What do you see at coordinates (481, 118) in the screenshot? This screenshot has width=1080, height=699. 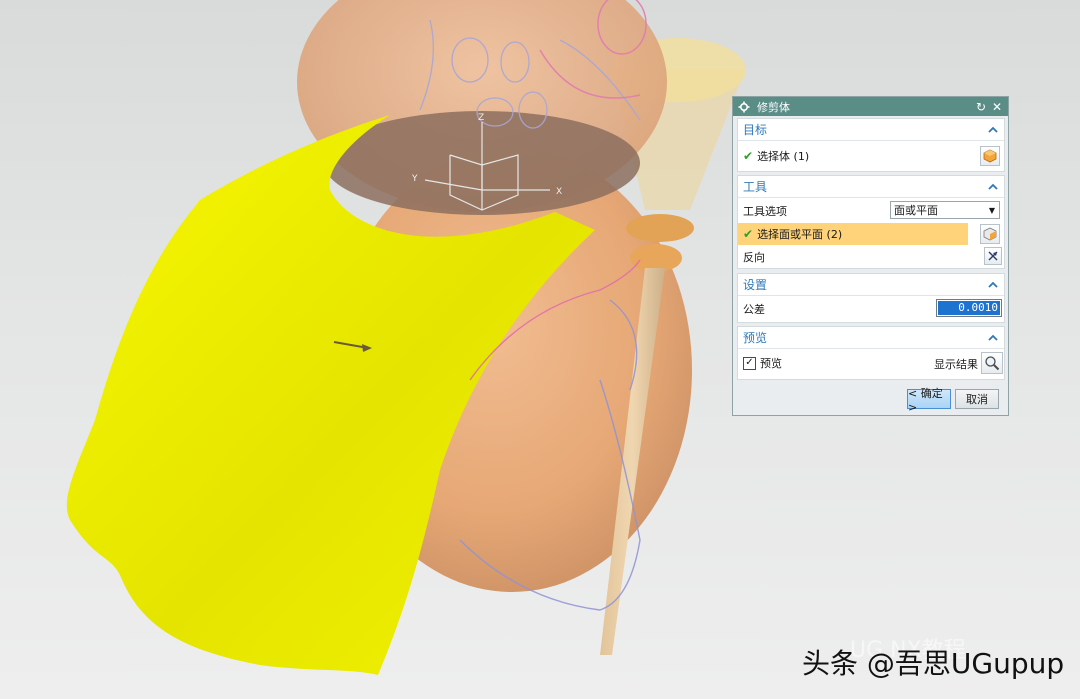 I see `axis-label-z: Z` at bounding box center [481, 118].